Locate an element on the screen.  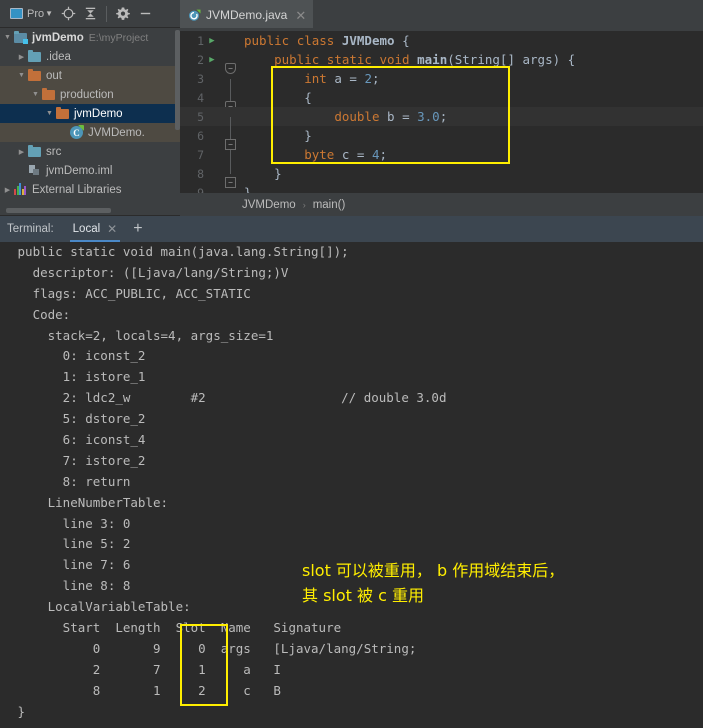
hide-panel-icon is located at coordinates (145, 14).